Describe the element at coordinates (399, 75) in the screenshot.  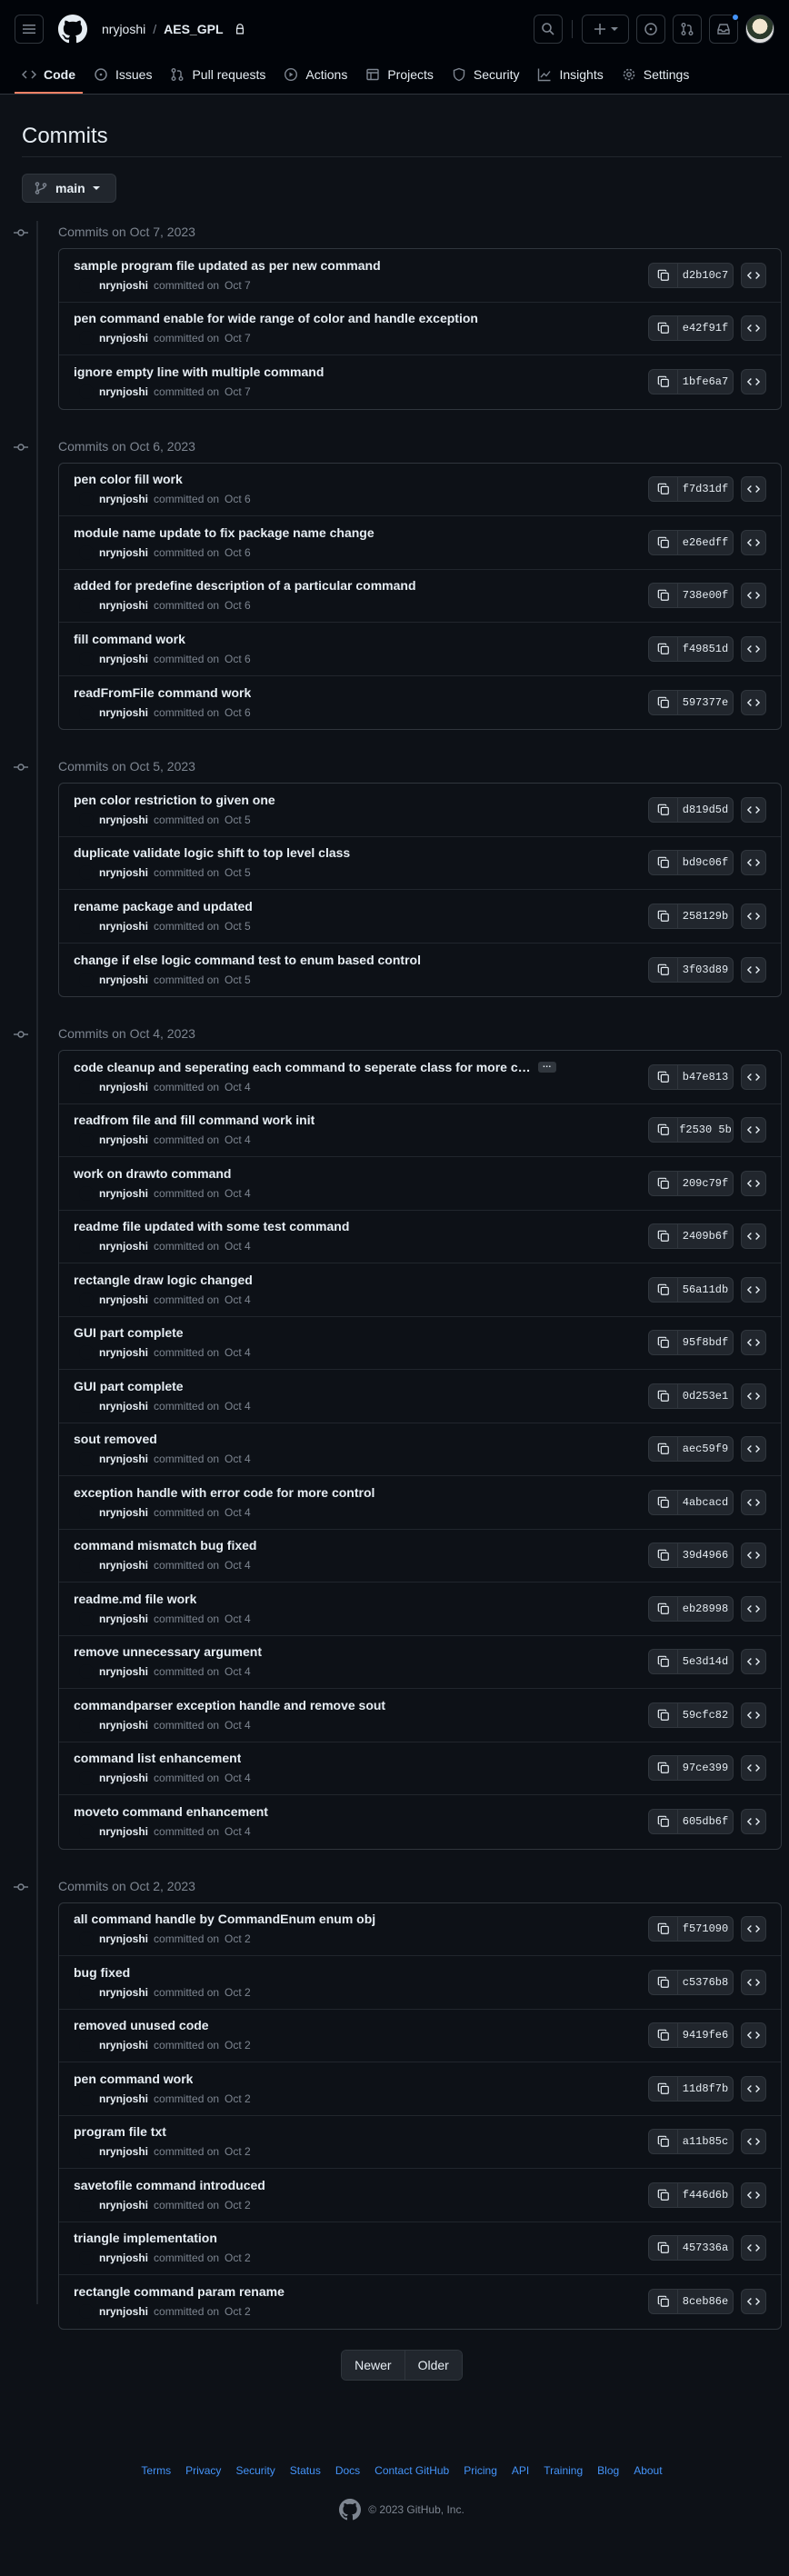
I see `tab-projects: Projects` at that location.